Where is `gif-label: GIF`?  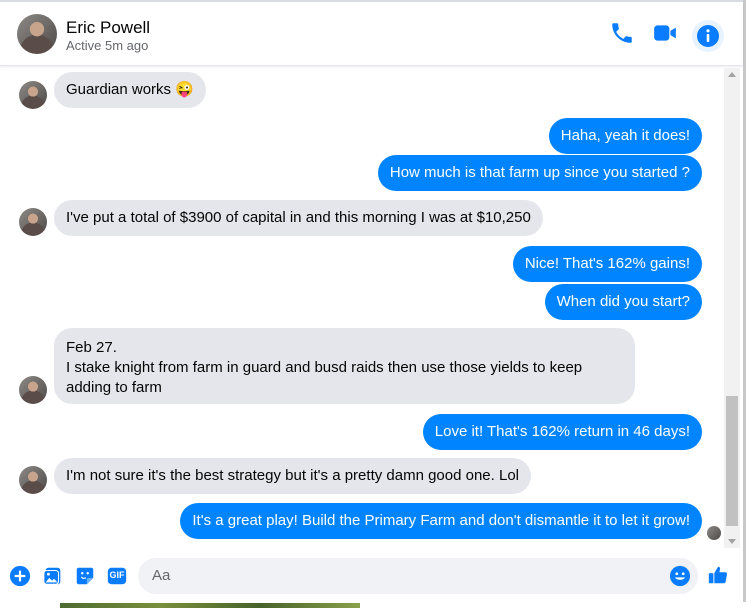
gif-label: GIF is located at coordinates (117, 575).